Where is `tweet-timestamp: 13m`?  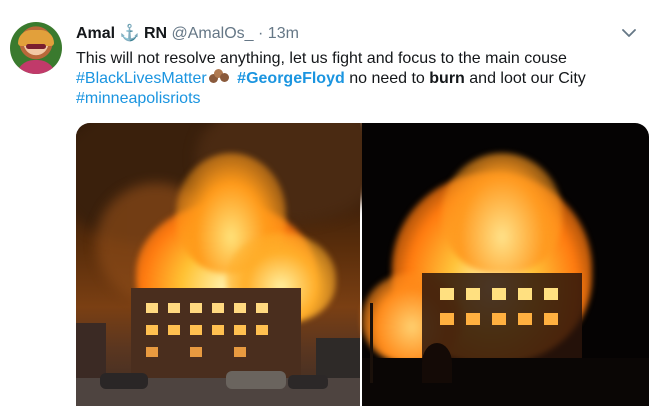
tweet-timestamp: 13m is located at coordinates (283, 33).